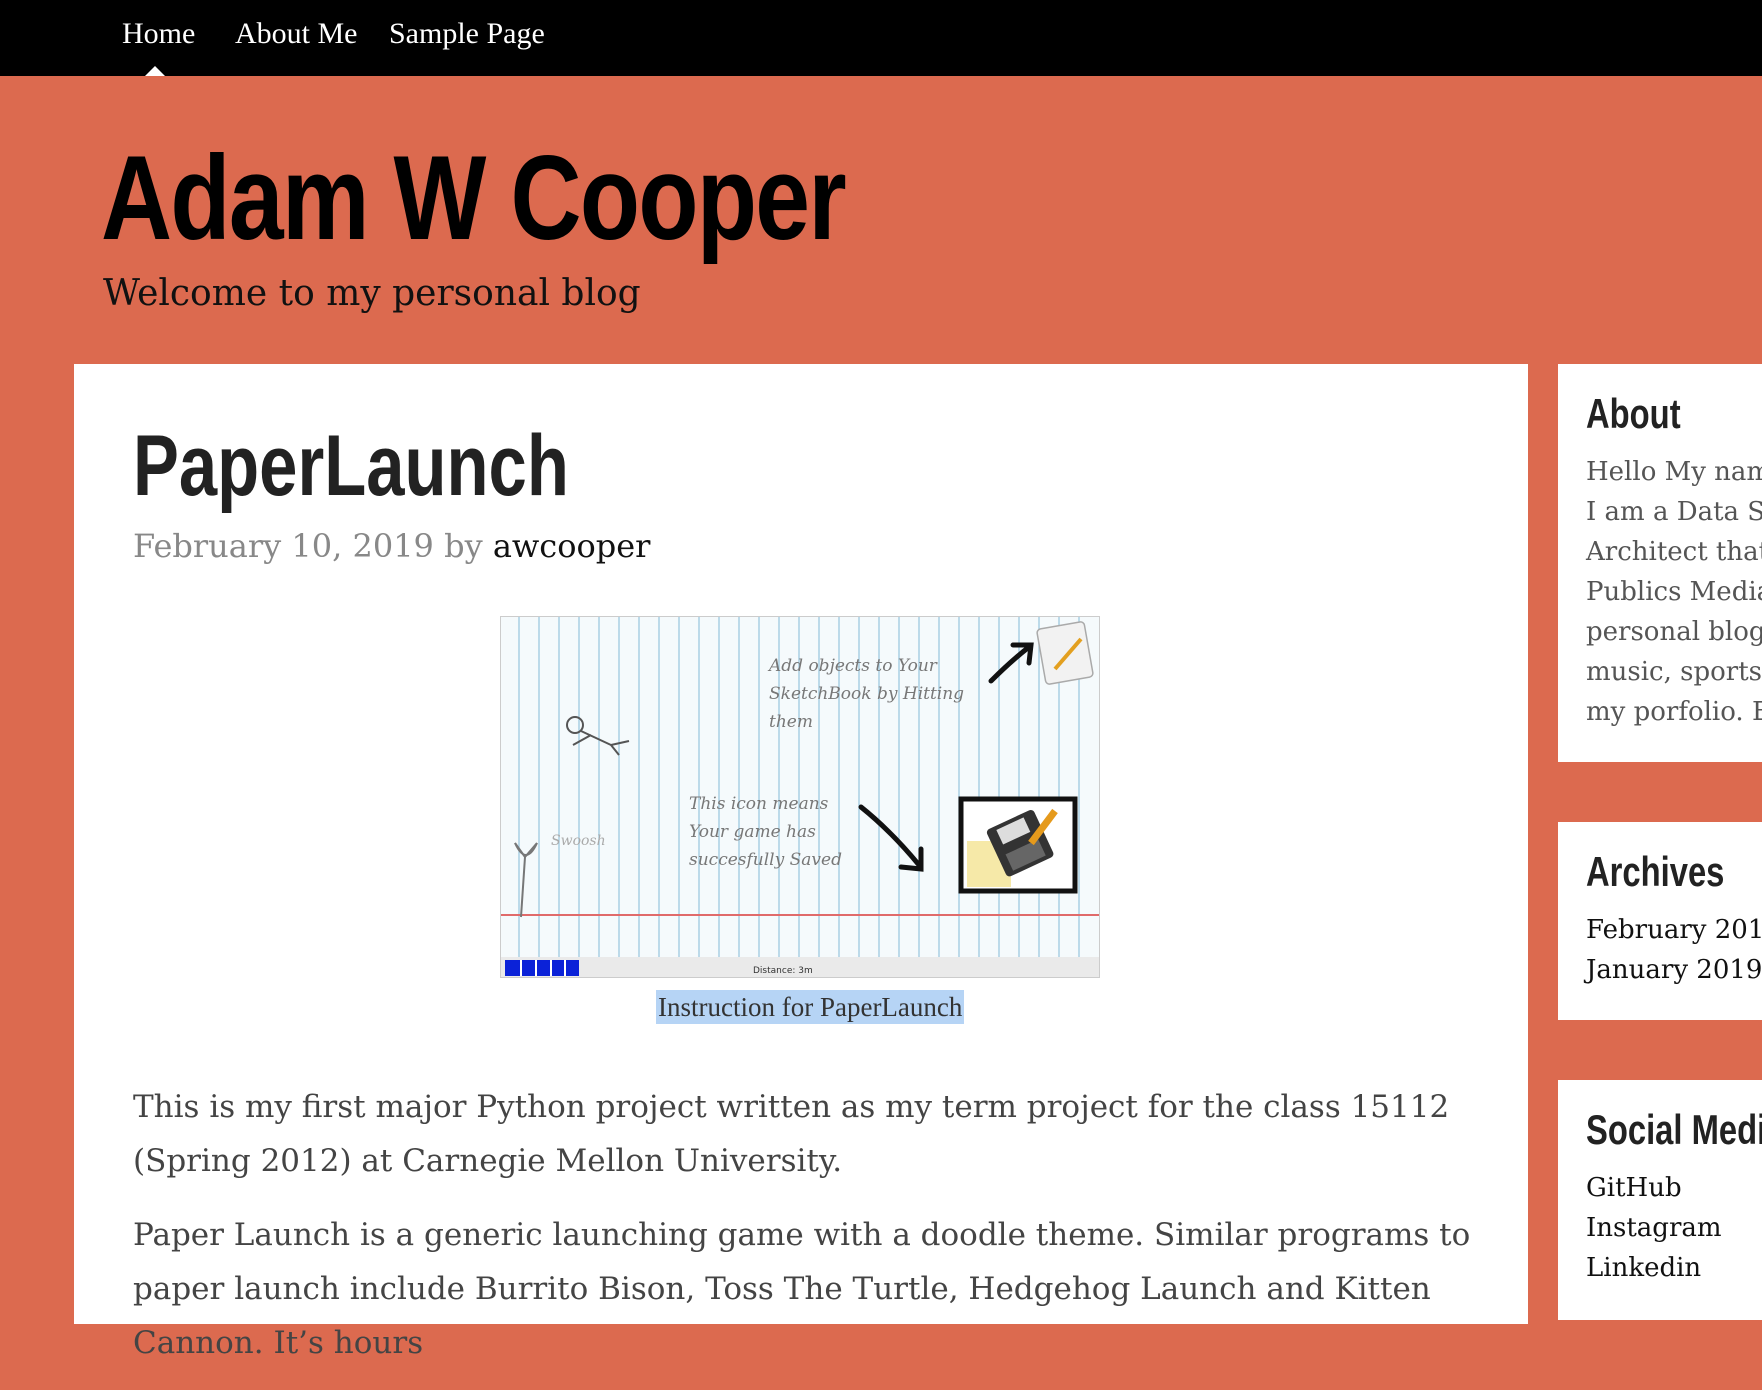  Describe the element at coordinates (467, 34) in the screenshot. I see `nav-item-sample-page: Sample Page` at that location.